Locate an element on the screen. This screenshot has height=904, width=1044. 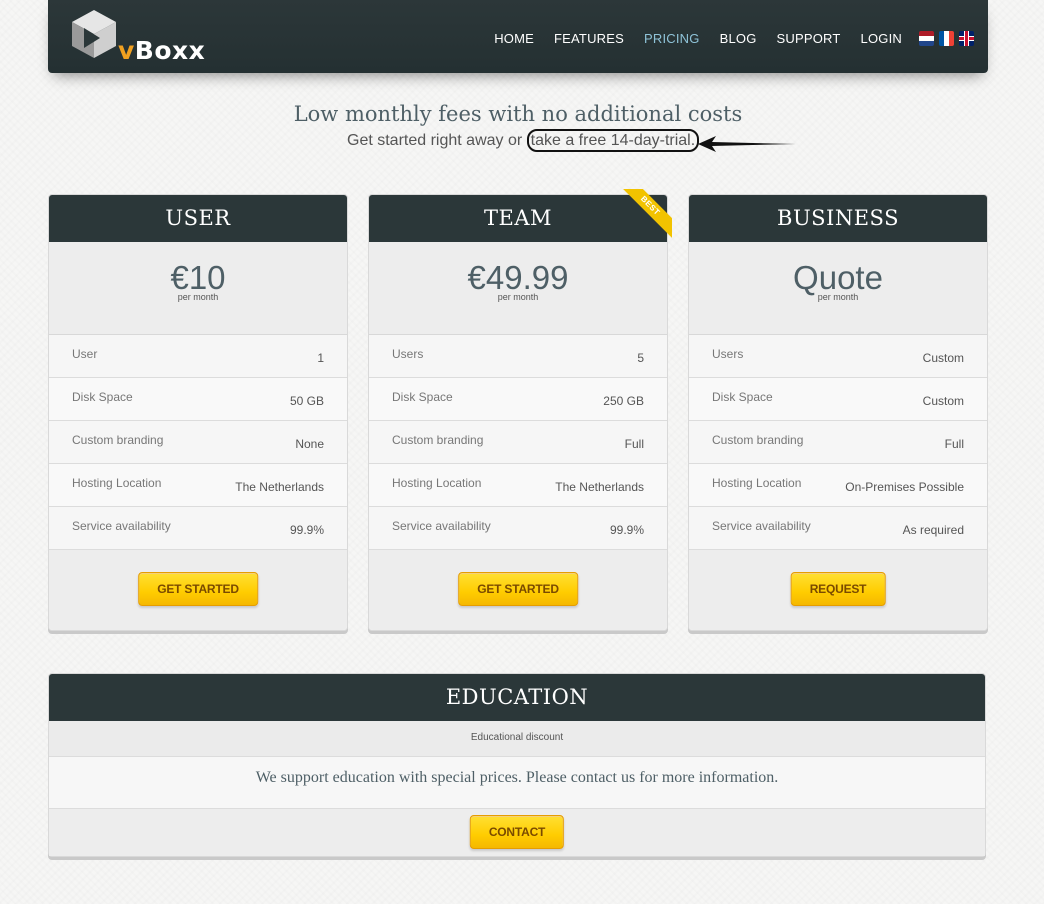
feature-value: None is located at coordinates (309, 444).